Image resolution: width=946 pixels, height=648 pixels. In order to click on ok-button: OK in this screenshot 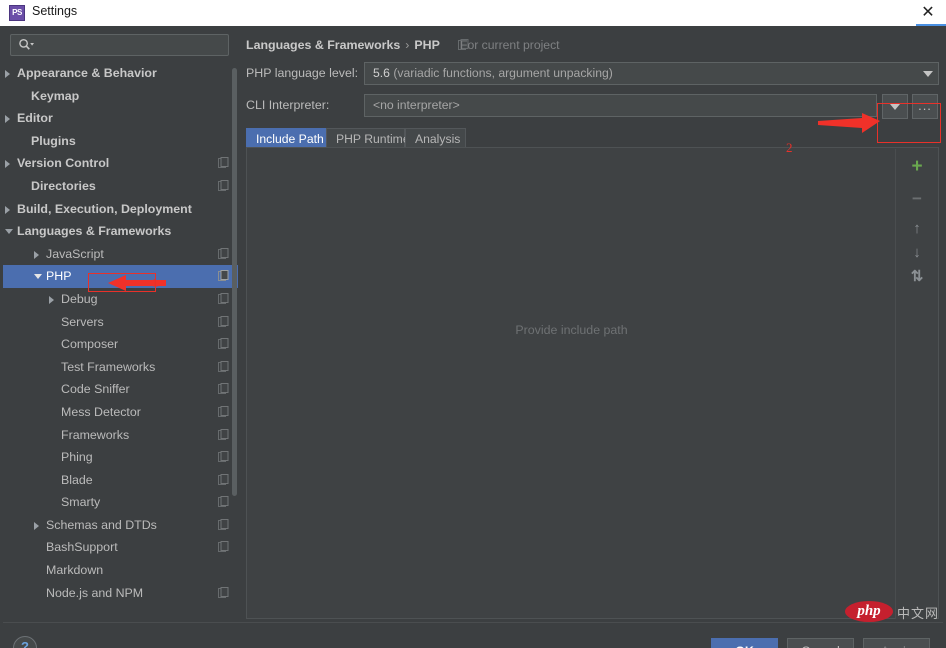, I will do `click(744, 643)`.